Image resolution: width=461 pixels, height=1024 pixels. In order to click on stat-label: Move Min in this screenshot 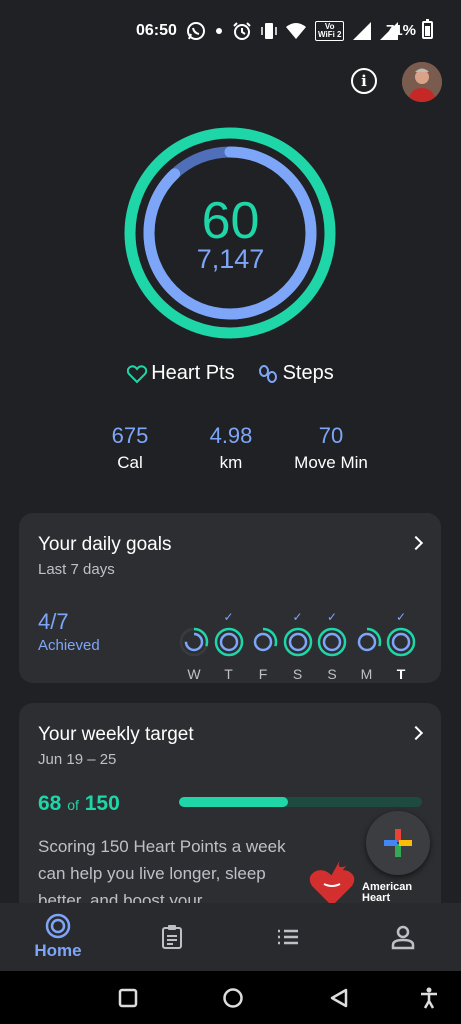, I will do `click(331, 462)`.